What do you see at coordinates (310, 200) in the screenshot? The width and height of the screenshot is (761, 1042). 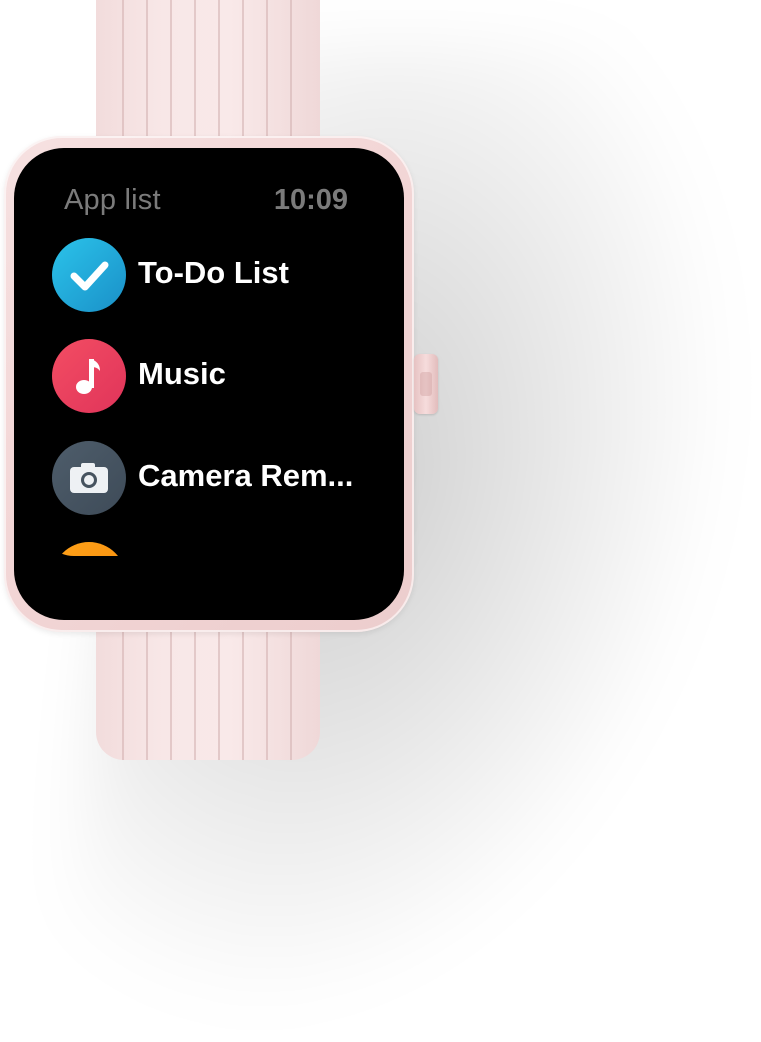 I see `clock-time: 10:09` at bounding box center [310, 200].